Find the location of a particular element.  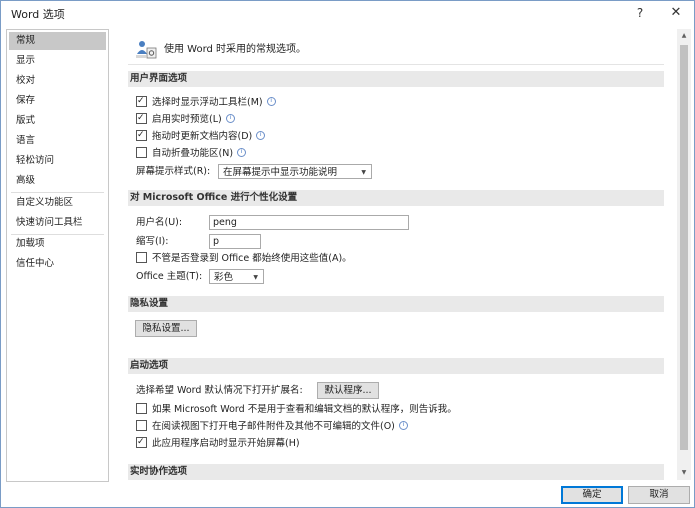

option-label: 自动折叠功能区(N) is located at coordinates (193, 153).